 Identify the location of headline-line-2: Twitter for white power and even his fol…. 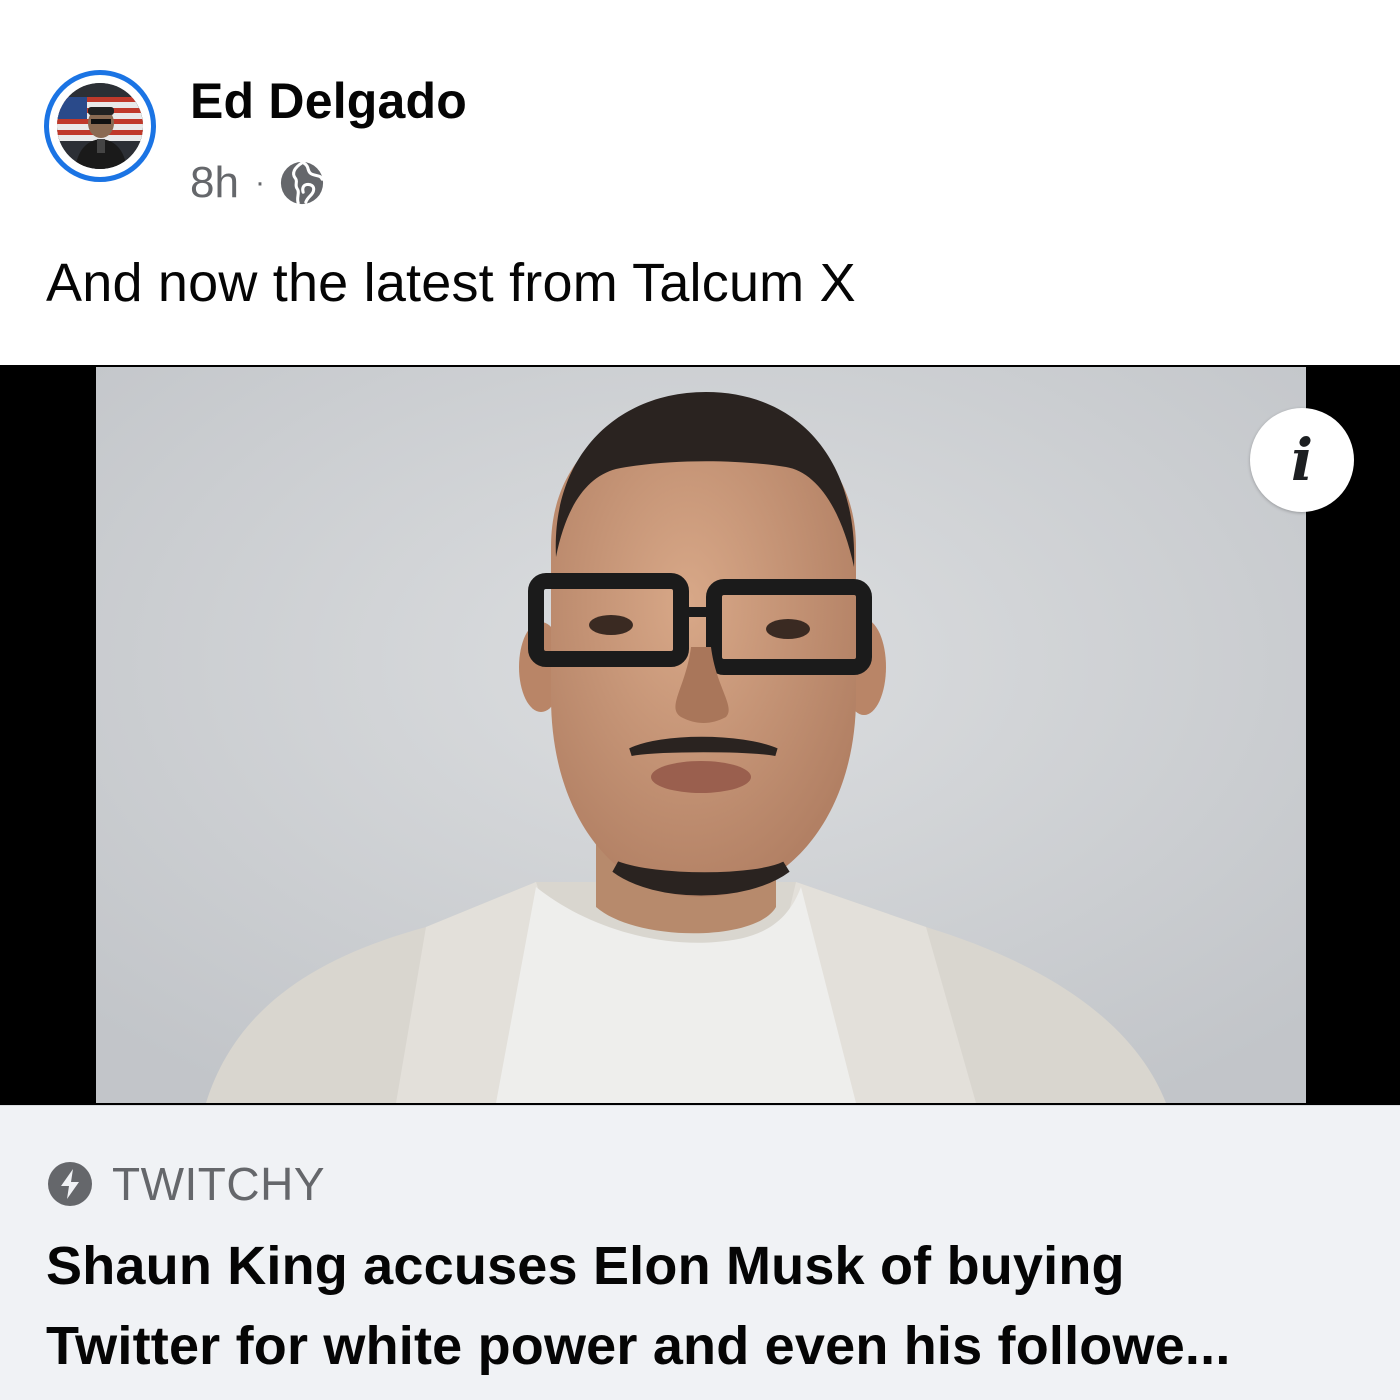
(638, 1346).